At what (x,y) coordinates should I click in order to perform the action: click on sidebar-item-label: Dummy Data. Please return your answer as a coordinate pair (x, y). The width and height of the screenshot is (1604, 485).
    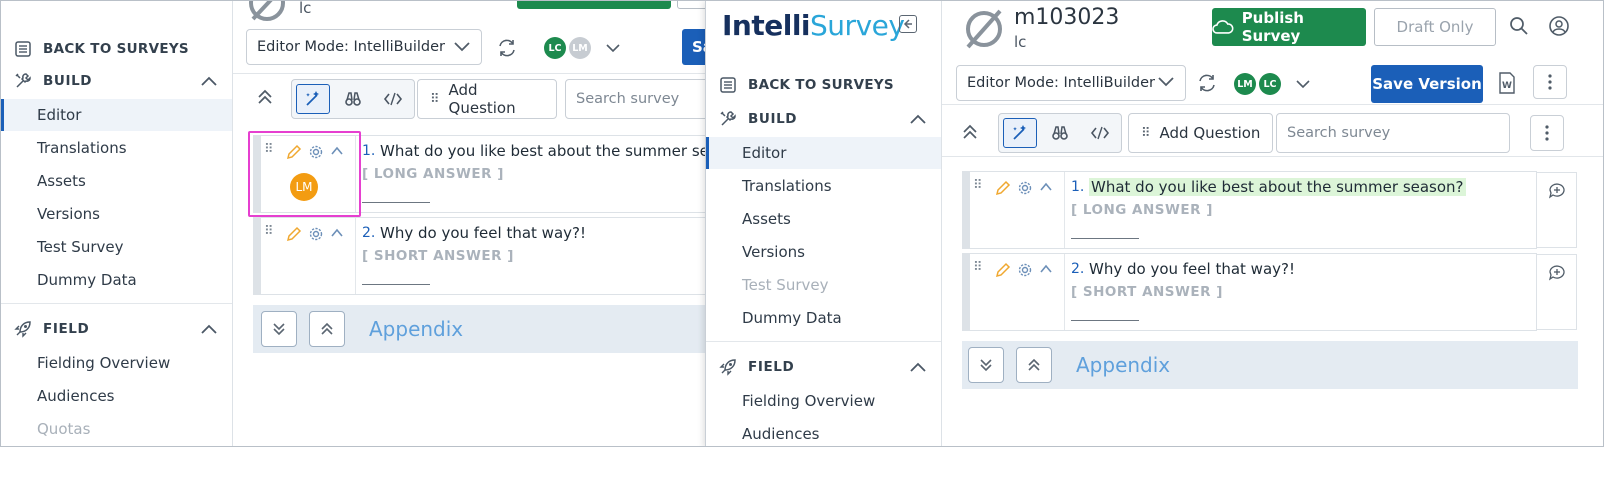
    Looking at the image, I should click on (87, 280).